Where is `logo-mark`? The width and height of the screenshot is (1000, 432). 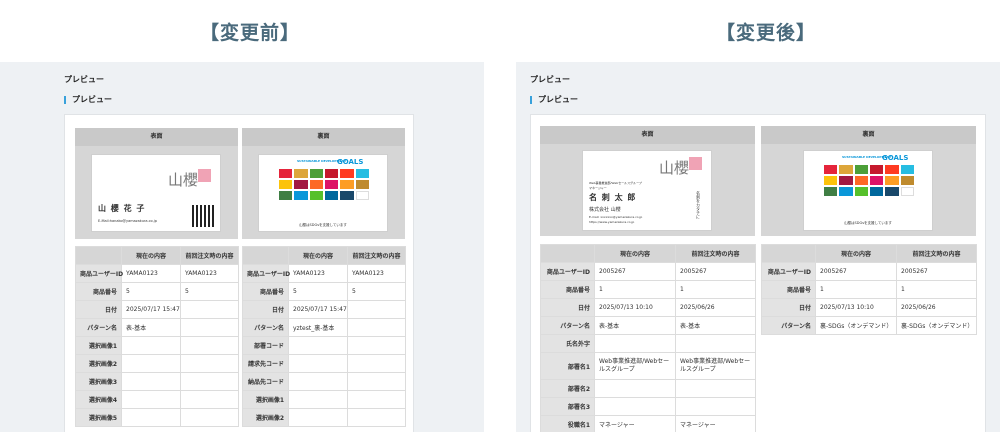 logo-mark is located at coordinates (695, 163).